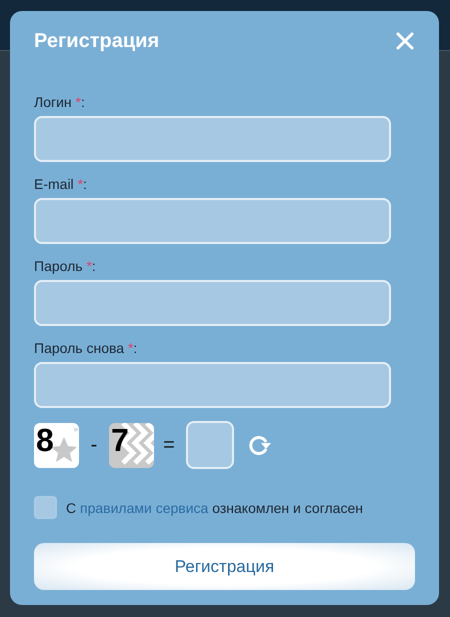 The height and width of the screenshot is (617, 450). Describe the element at coordinates (169, 445) in the screenshot. I see `equals-sign: =` at that location.